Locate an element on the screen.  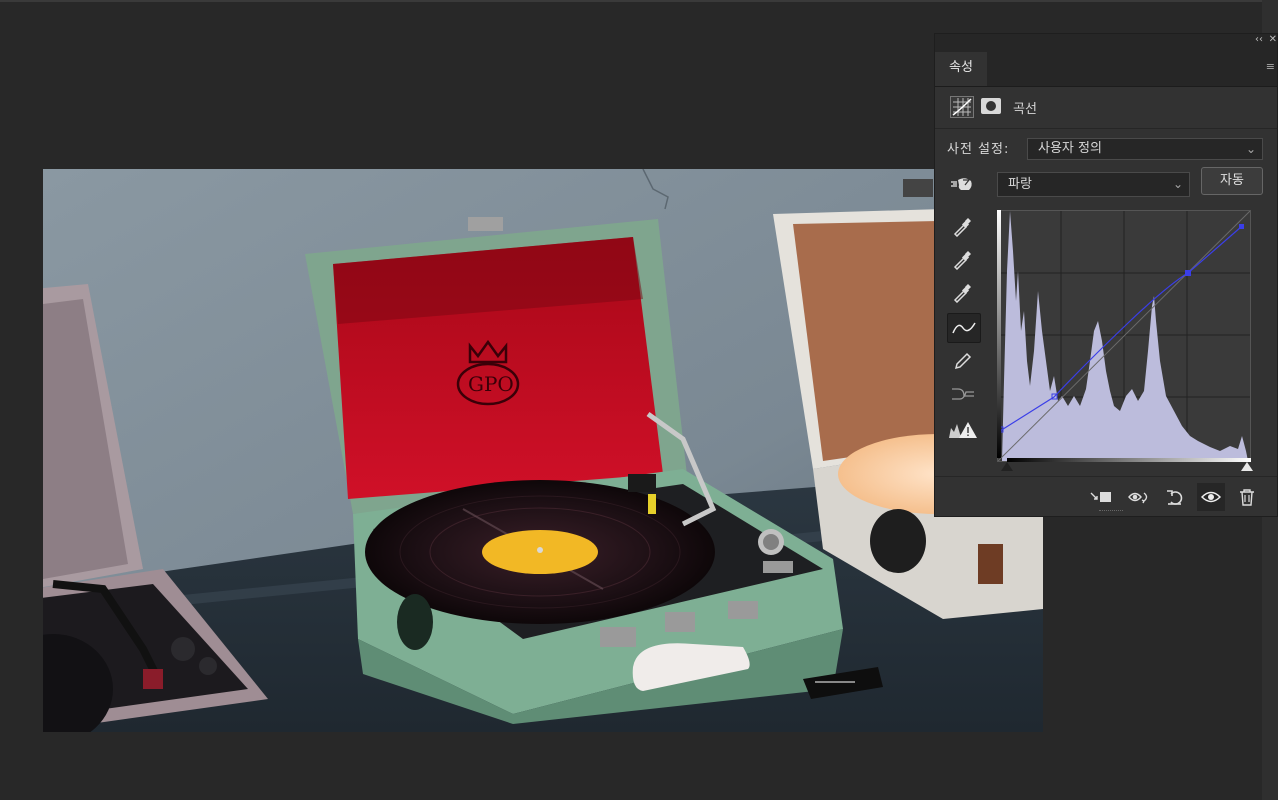
curve-point-selected is located at coordinates (1188, 273).